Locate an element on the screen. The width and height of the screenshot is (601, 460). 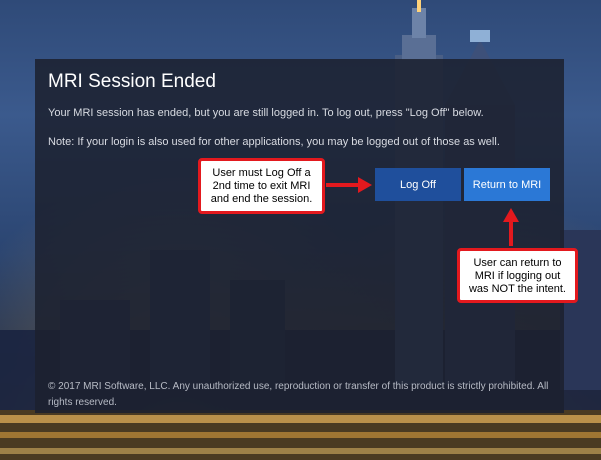
return-to-mri-button: Return to MRI is located at coordinates (507, 184).